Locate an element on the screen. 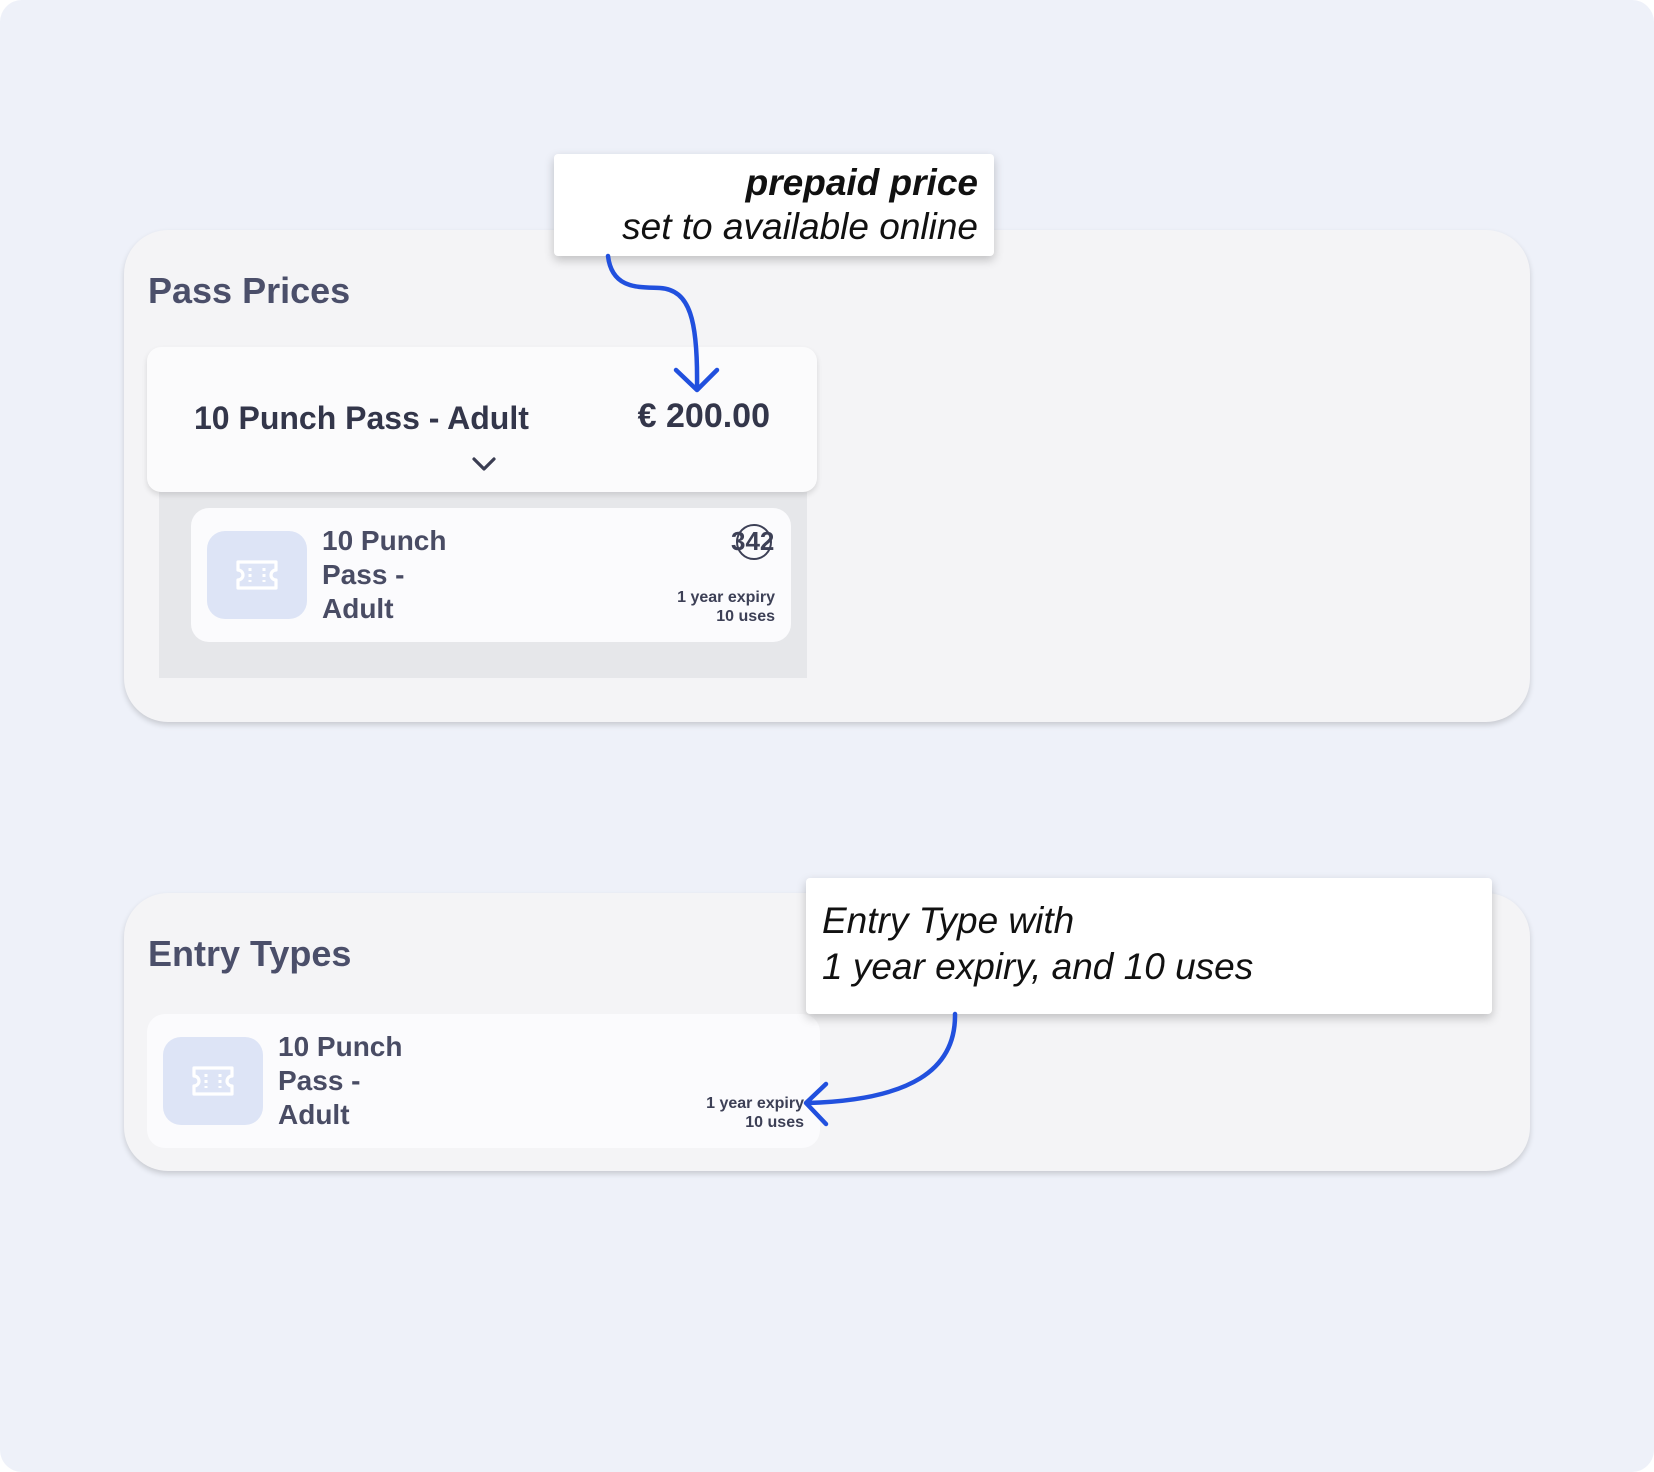 This screenshot has height=1472, width=1654. entry-types-title: Entry Types is located at coordinates (250, 953).